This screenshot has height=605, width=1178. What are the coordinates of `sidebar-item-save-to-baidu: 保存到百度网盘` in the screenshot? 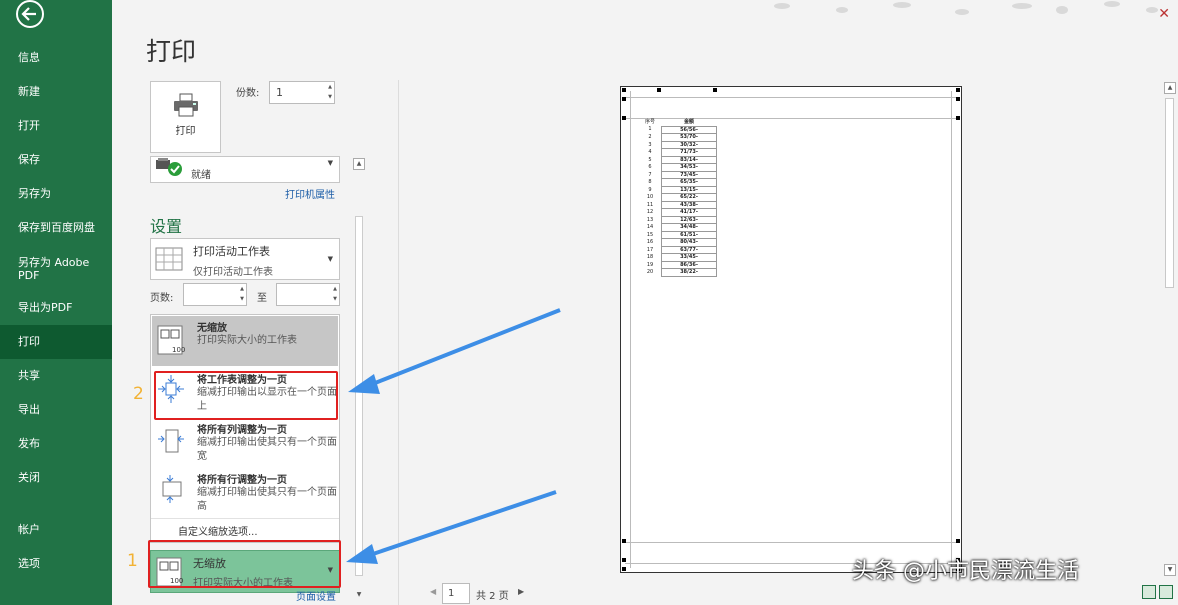 It's located at (56, 228).